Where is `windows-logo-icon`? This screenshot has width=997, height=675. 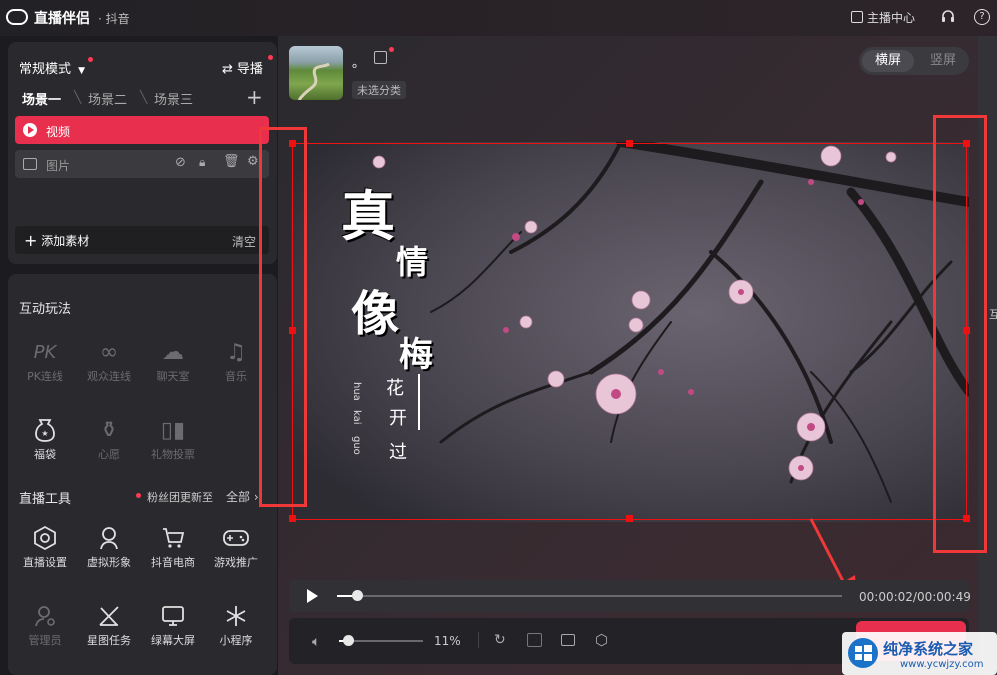
windows-logo-icon is located at coordinates (863, 653).